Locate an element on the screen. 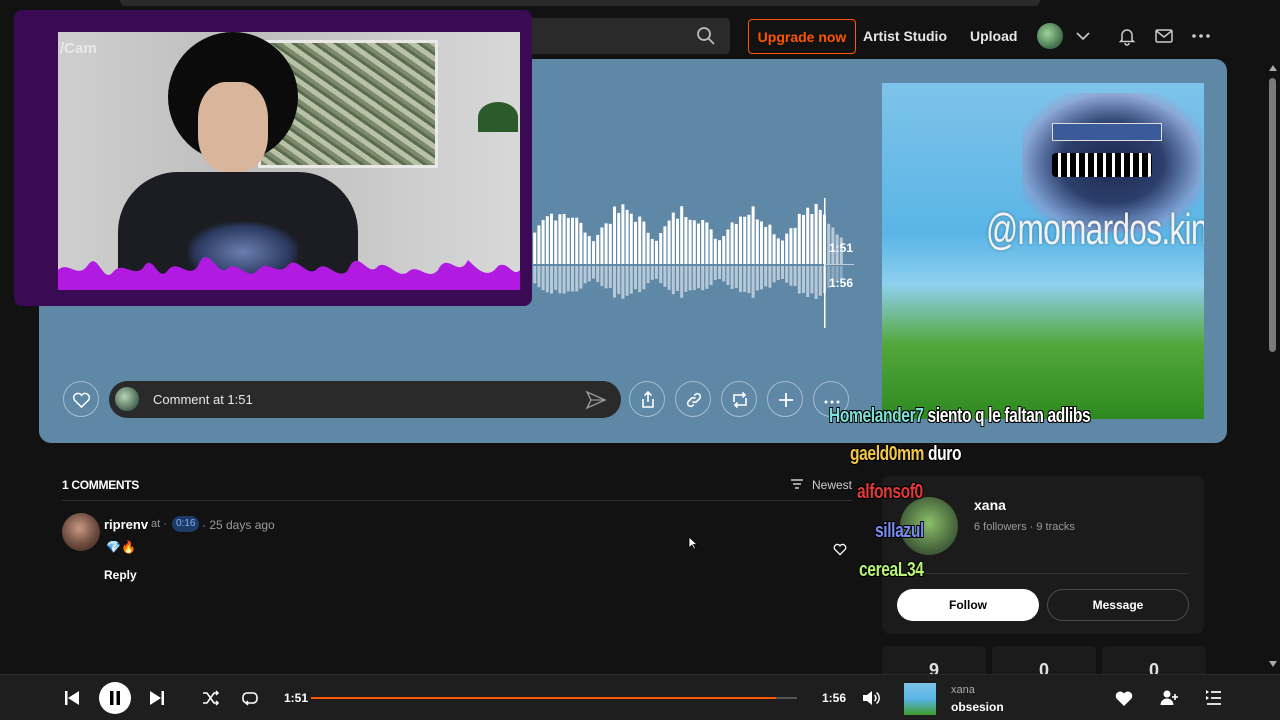  now-playing-artist: xana is located at coordinates (963, 690).